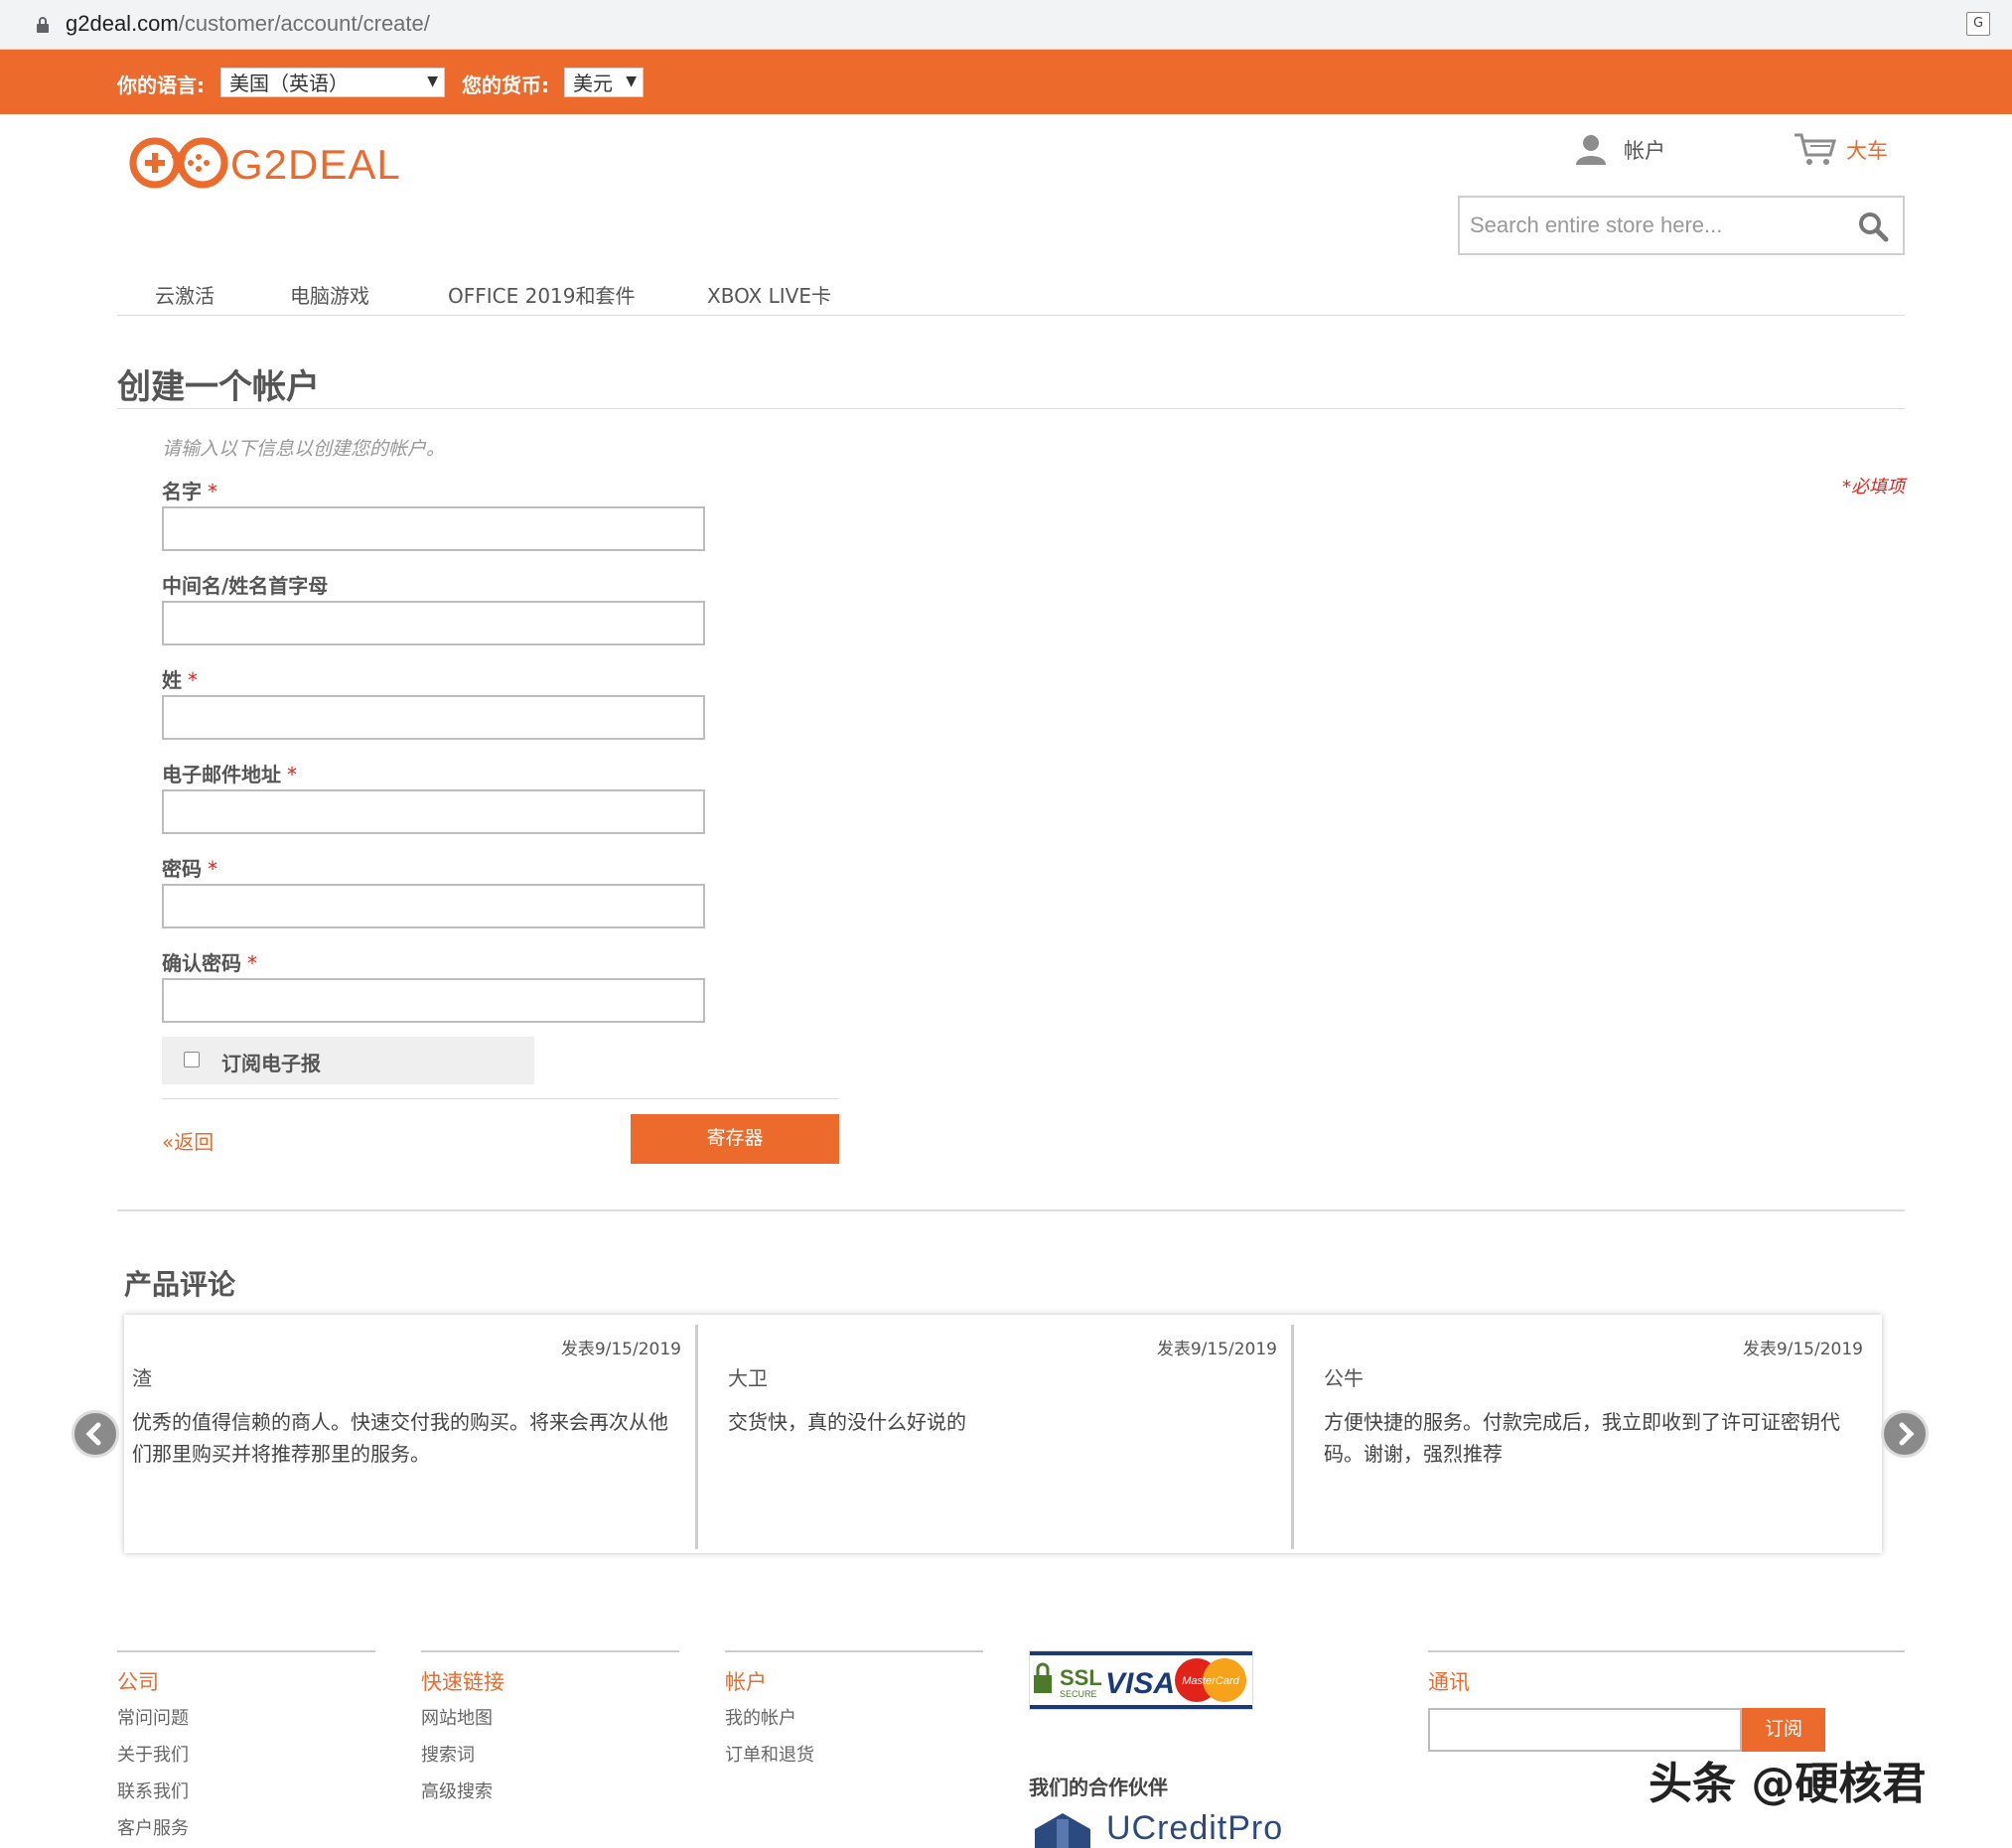 This screenshot has width=2012, height=1848. What do you see at coordinates (348, 1060) in the screenshot?
I see `newsletter-option: 订阅电子报` at bounding box center [348, 1060].